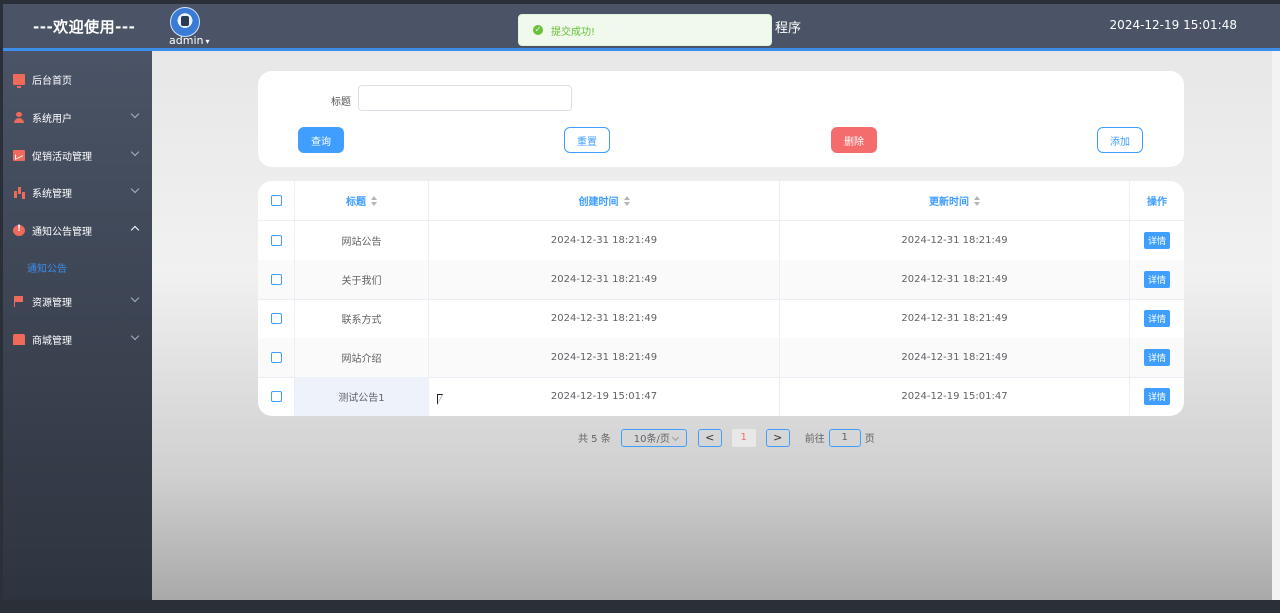 This screenshot has width=1280, height=613. What do you see at coordinates (77, 79) in the screenshot?
I see `sidebar-item-home: 后台首页` at bounding box center [77, 79].